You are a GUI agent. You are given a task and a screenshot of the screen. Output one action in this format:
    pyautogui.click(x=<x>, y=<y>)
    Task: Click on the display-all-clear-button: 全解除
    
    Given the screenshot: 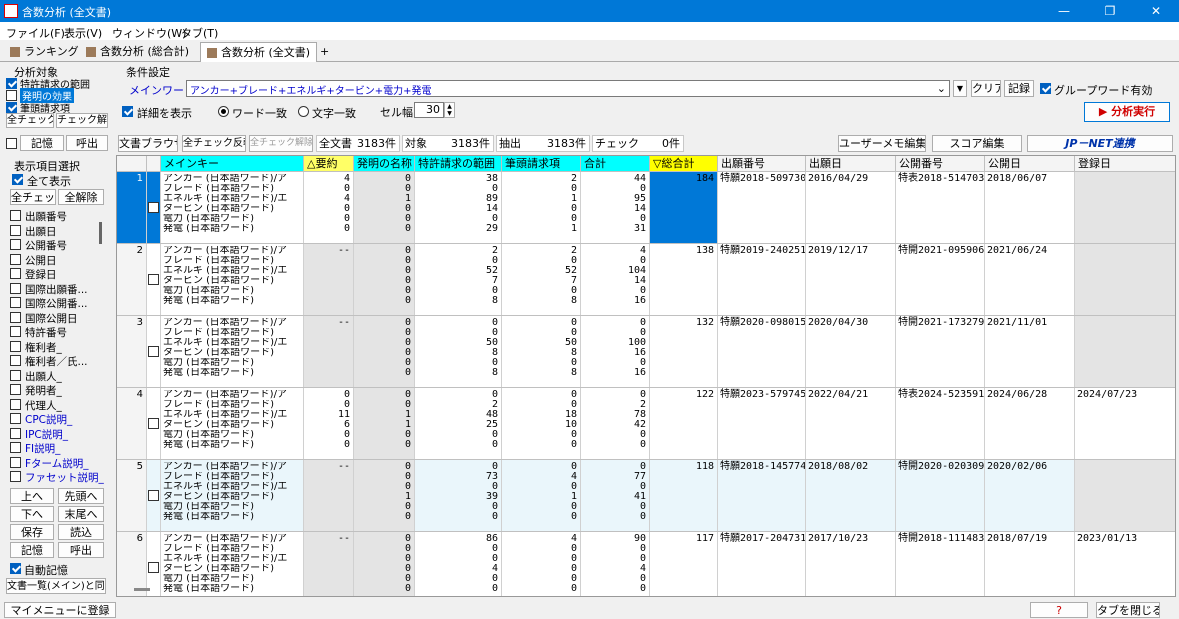 What is the action you would take?
    pyautogui.click(x=81, y=197)
    